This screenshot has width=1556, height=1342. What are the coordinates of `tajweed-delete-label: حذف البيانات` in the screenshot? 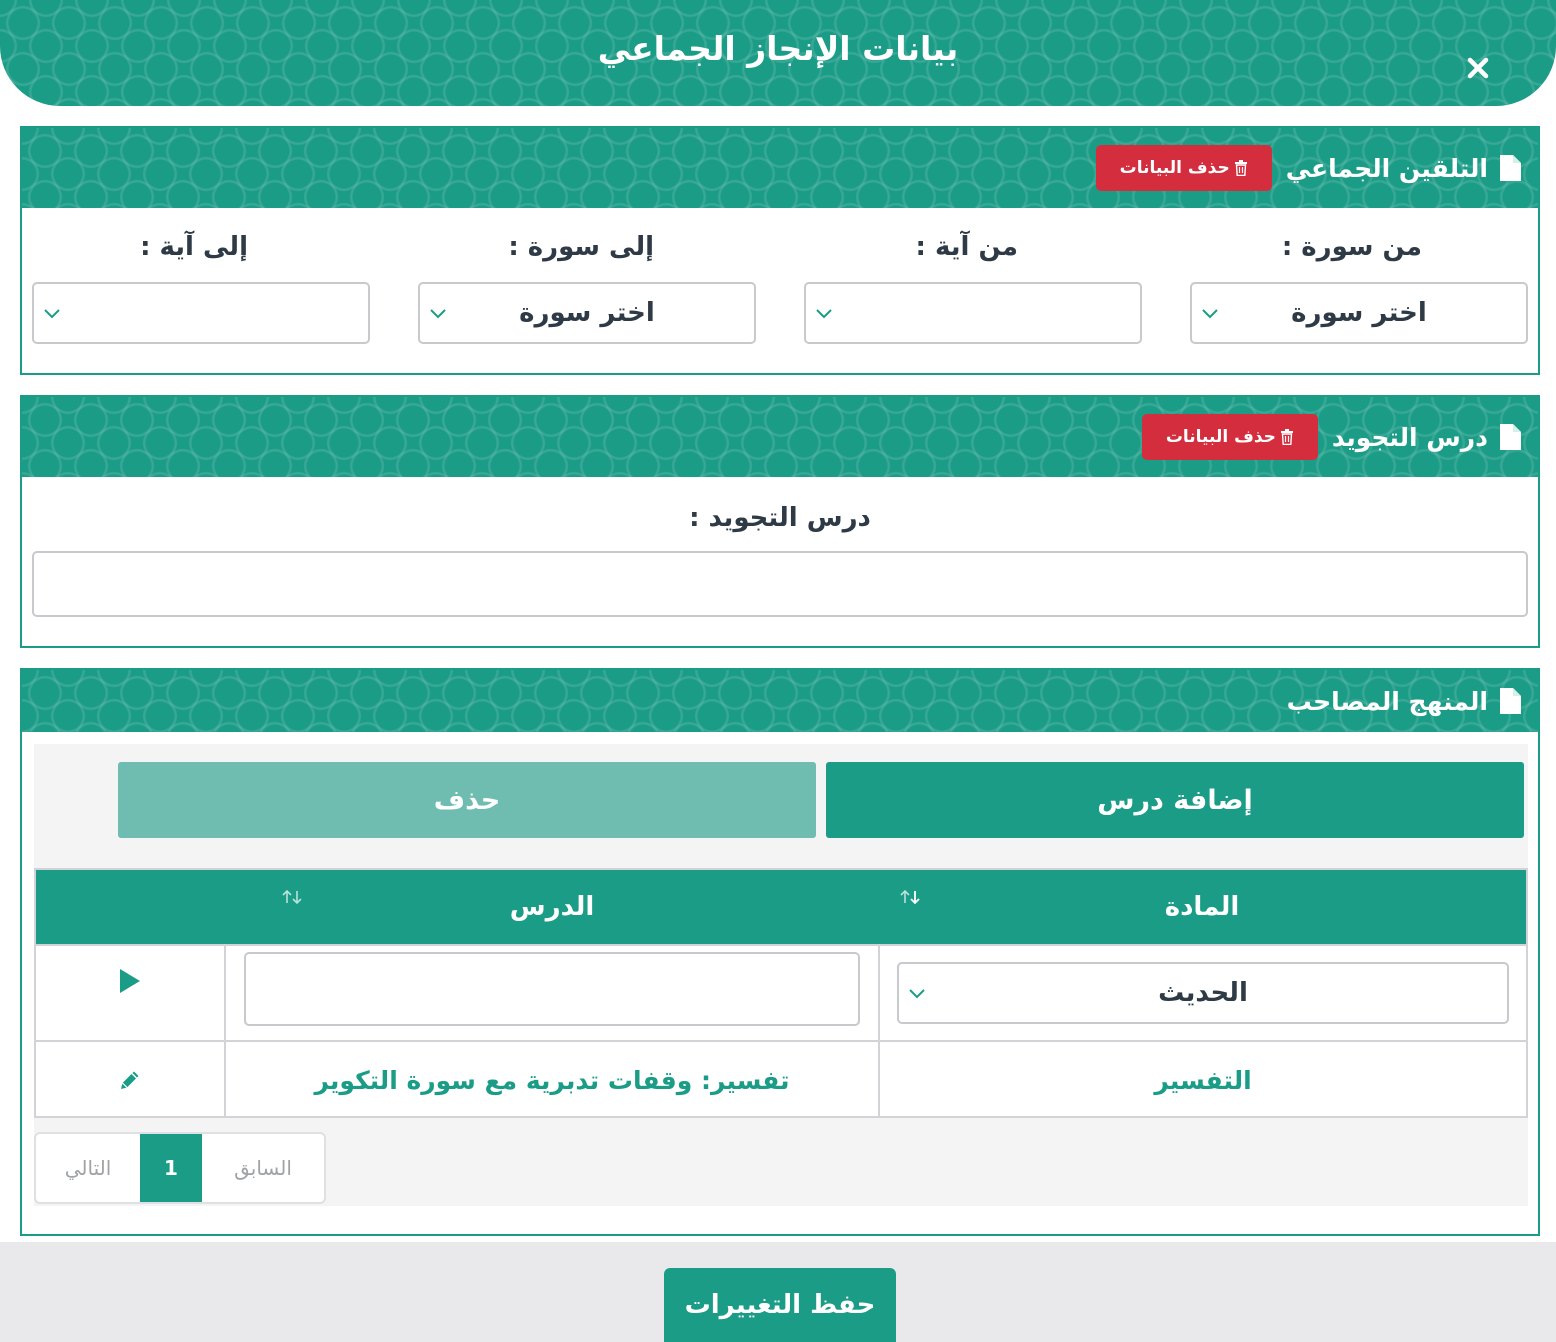 It's located at (1220, 437).